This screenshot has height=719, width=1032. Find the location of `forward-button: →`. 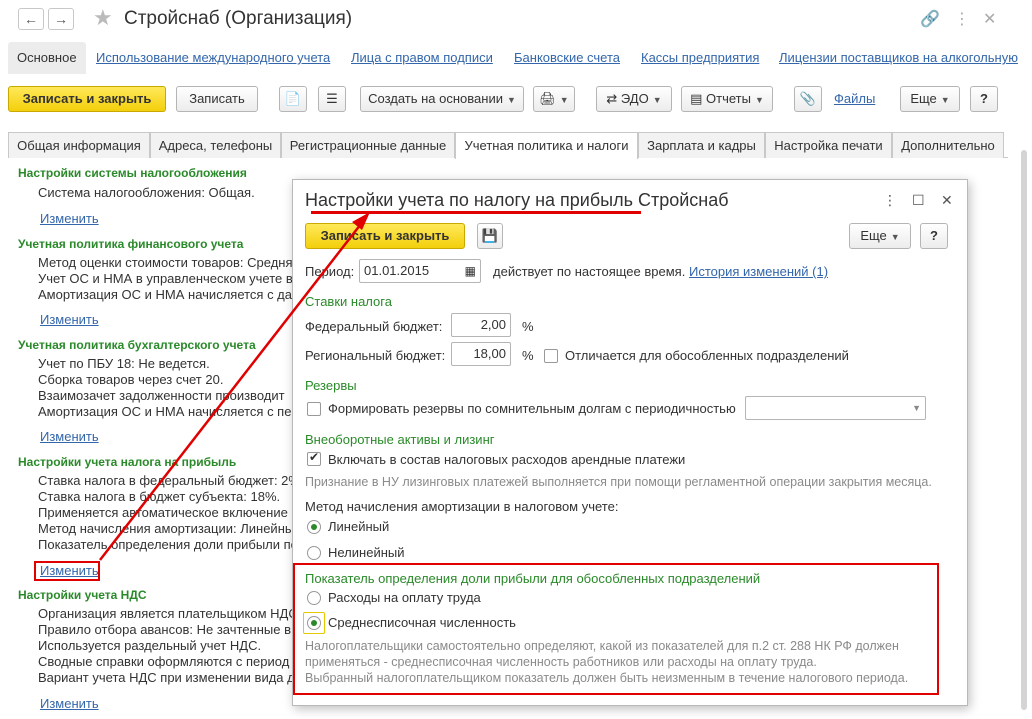

forward-button: → is located at coordinates (61, 19).